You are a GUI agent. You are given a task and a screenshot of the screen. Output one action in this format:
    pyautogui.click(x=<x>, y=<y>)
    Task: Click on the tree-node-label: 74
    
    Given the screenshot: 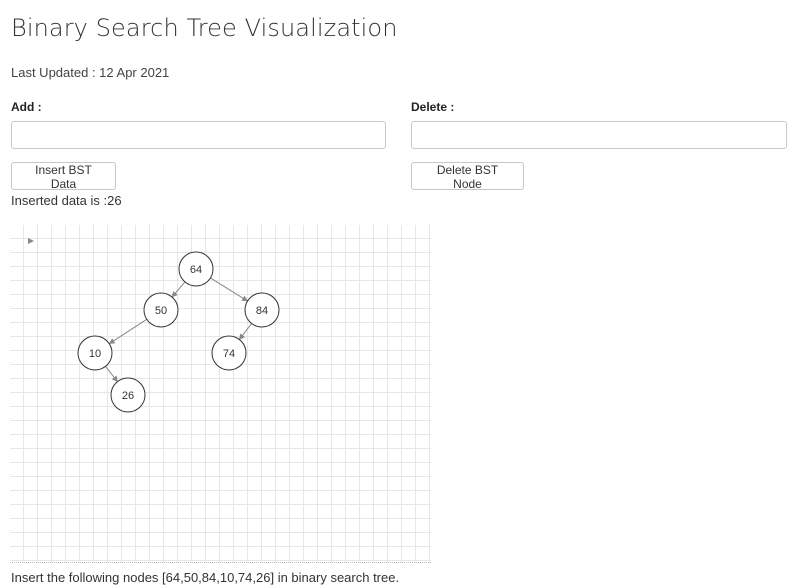 What is the action you would take?
    pyautogui.click(x=229, y=354)
    